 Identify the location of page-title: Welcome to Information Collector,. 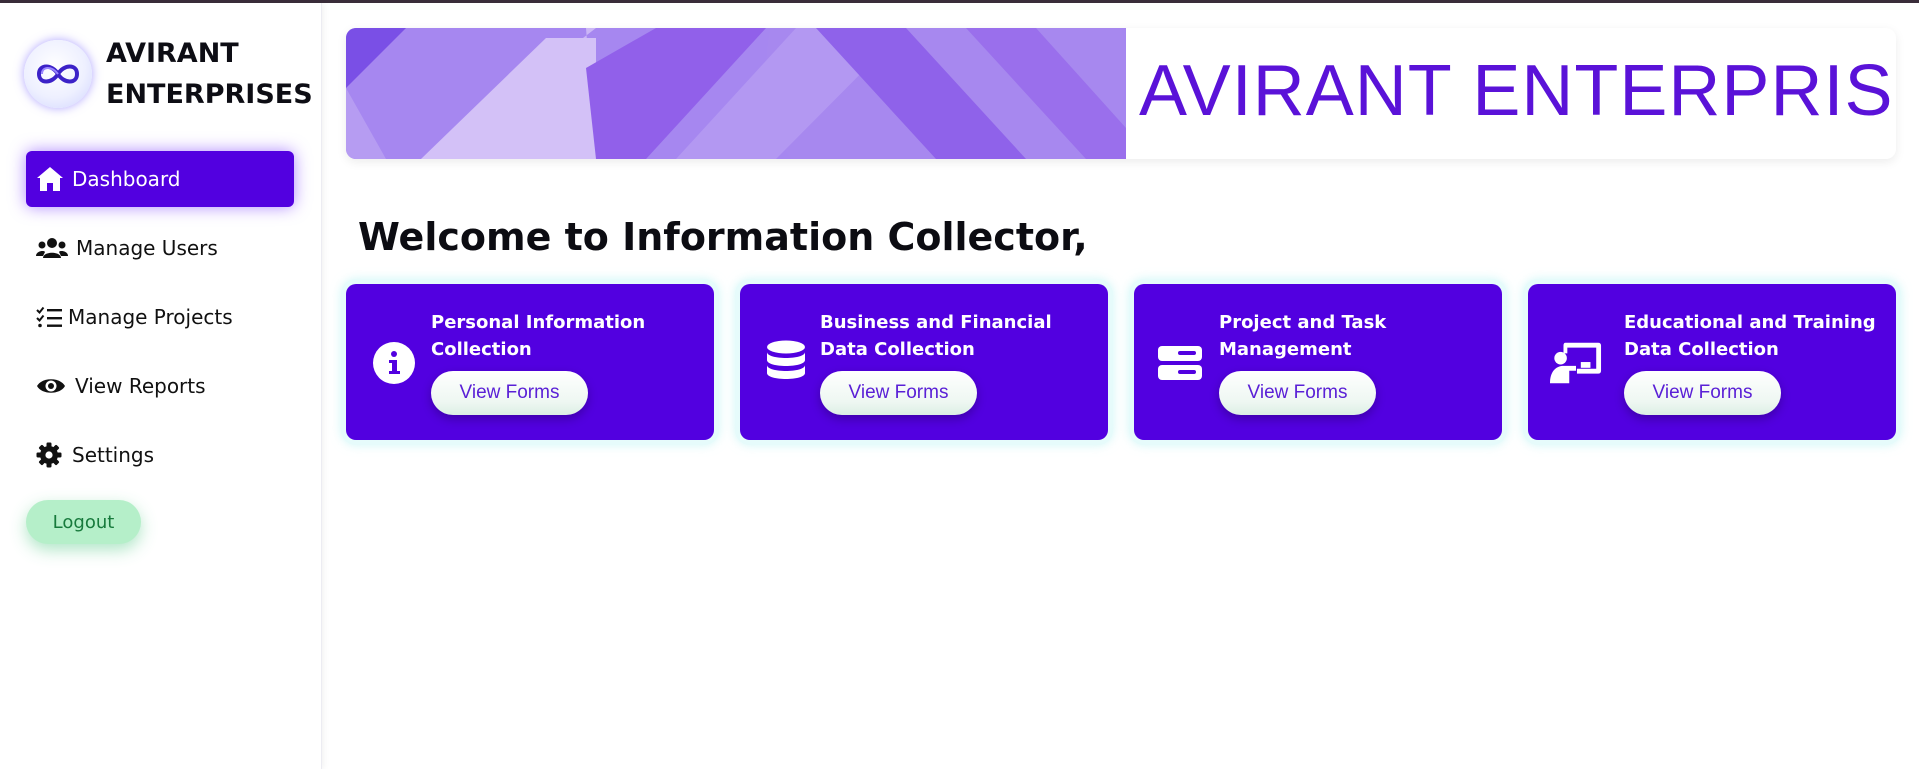
(723, 237).